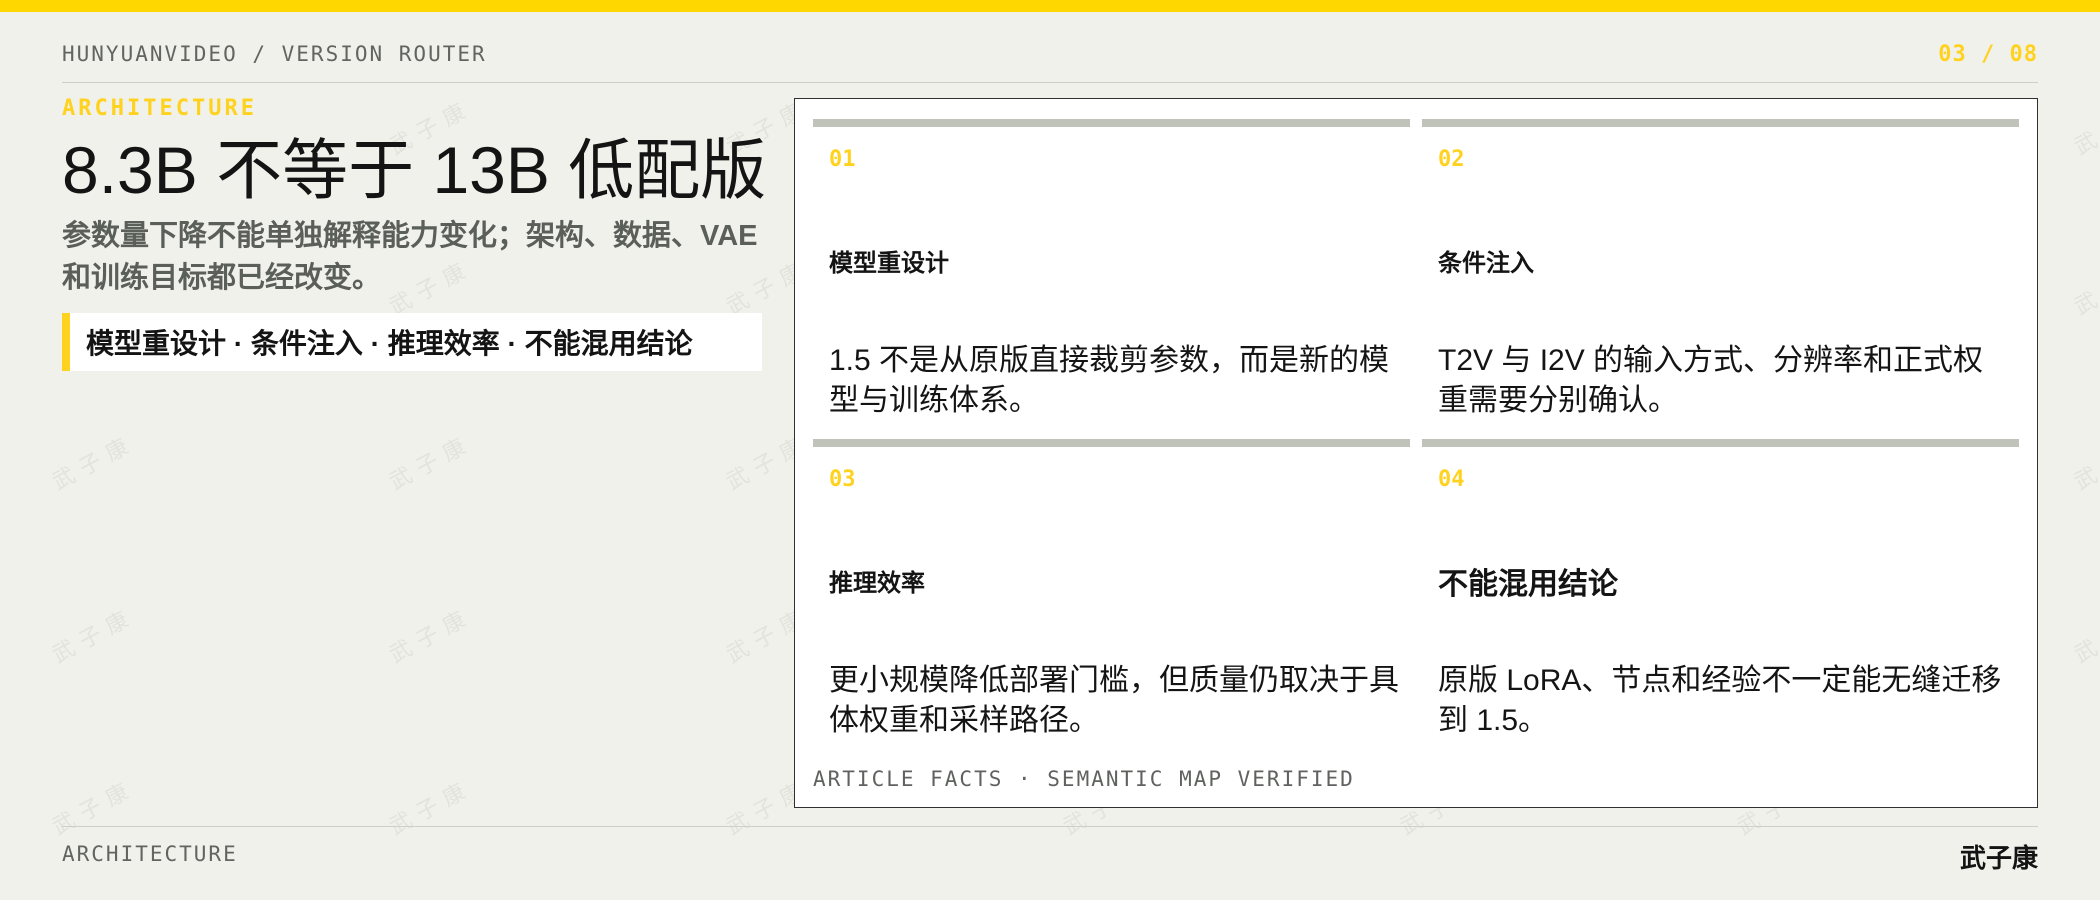 The image size is (2100, 900). I want to click on card-description: T2V 与 I2V 的输入方式、分辨率和正式权重需要分别确认。, so click(1711, 380).